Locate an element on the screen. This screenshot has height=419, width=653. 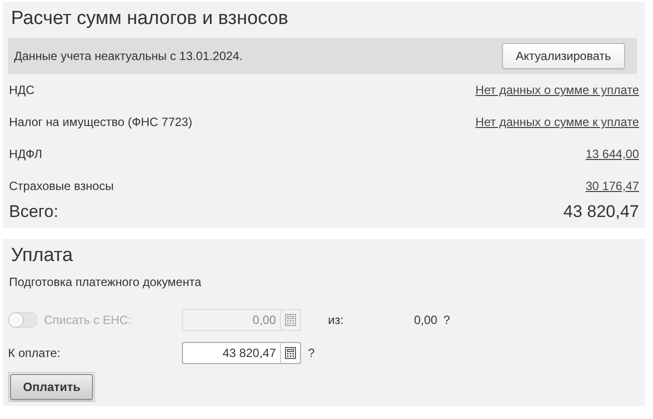
notice-text: Данные учета неактуальны с 13.01.2024. is located at coordinates (128, 56).